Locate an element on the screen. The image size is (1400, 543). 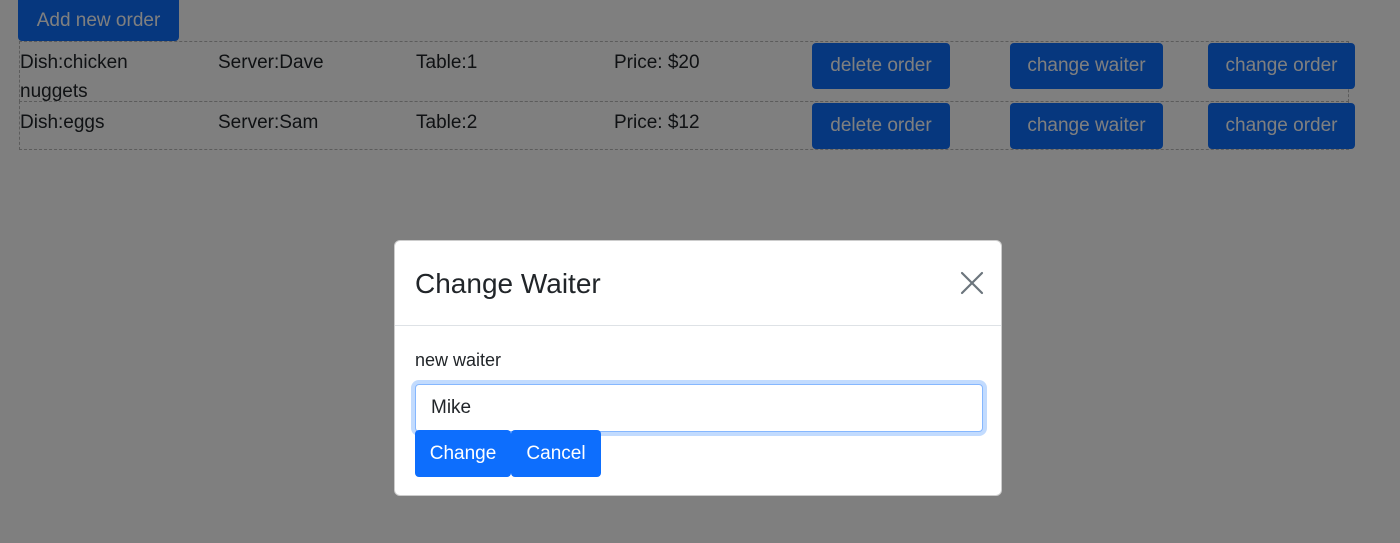
modal-title: Change Waiter is located at coordinates (508, 283).